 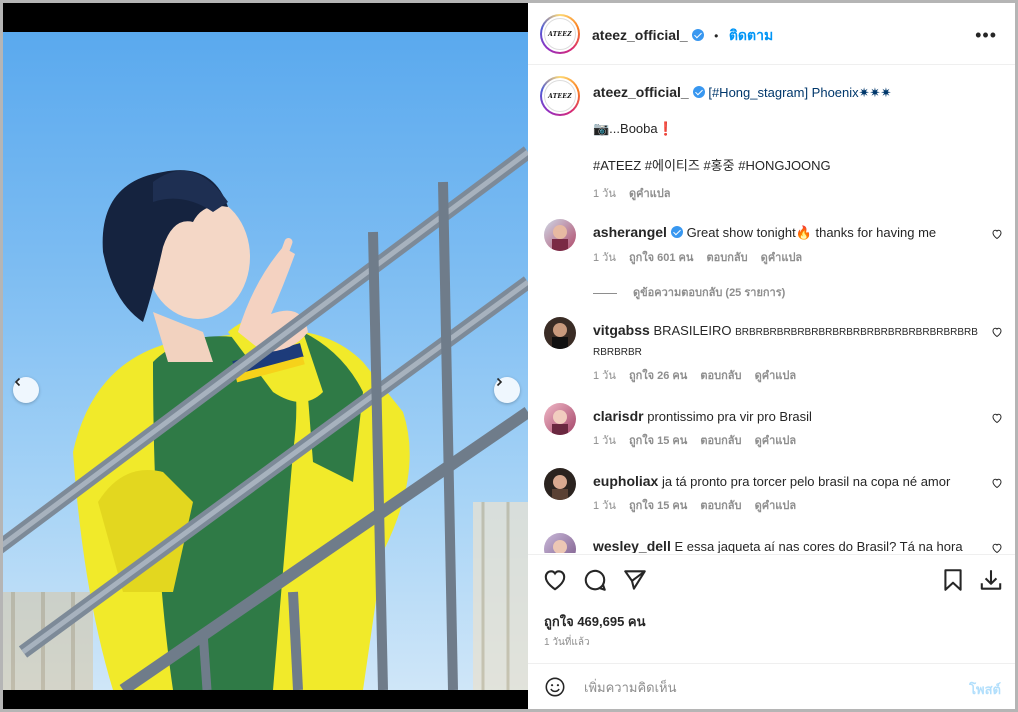 I want to click on comment-meta: 1 วัน ถูกใจ 26 คน ตอบกลับ ดูคำแปล, so click(x=699, y=375).